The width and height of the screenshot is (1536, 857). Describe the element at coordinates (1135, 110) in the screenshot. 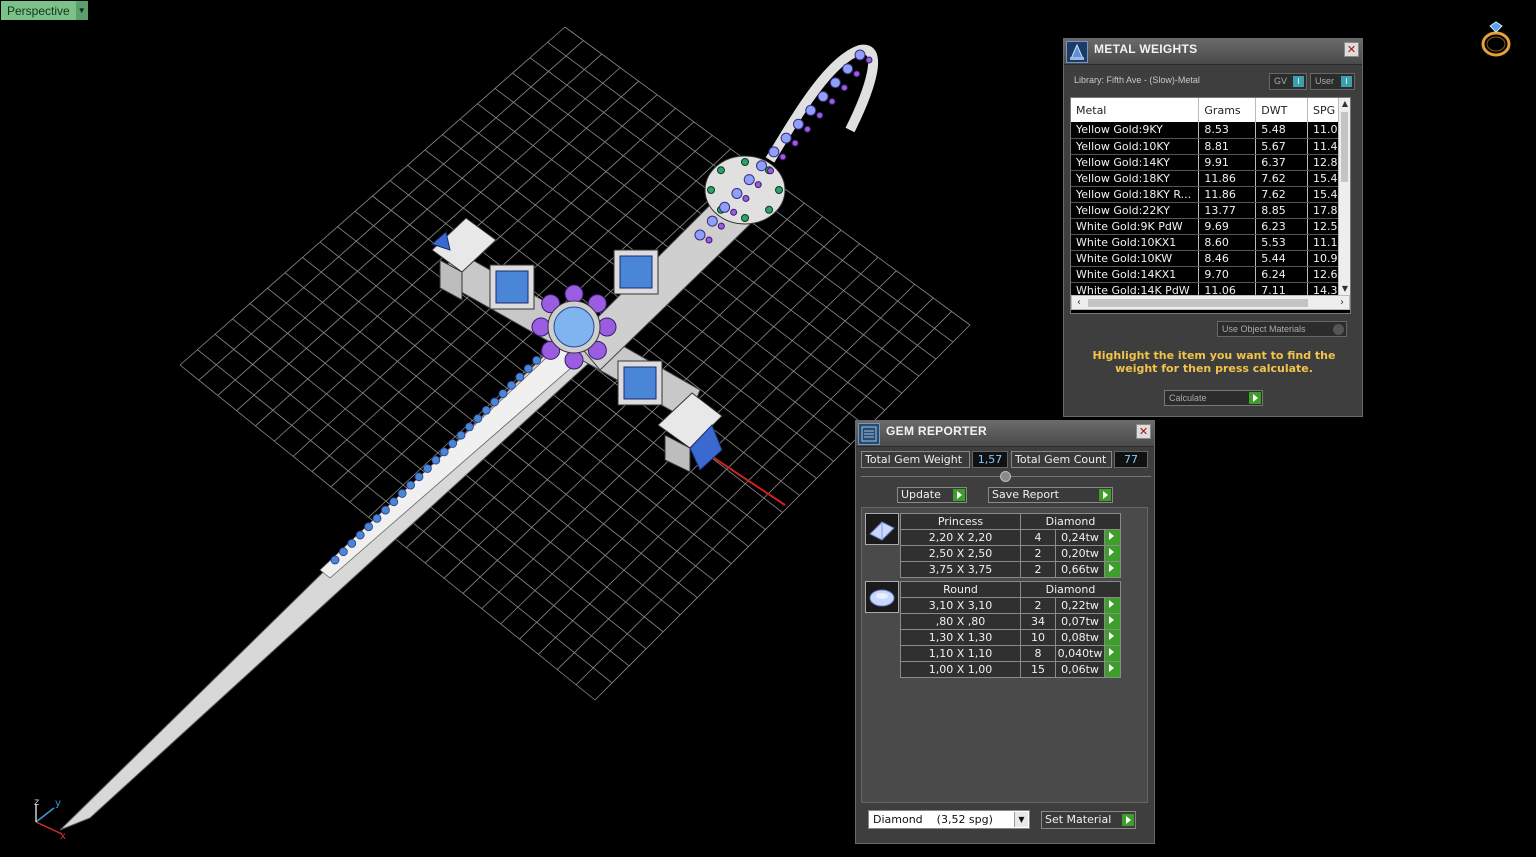

I see `metal-column-header: Metal` at that location.